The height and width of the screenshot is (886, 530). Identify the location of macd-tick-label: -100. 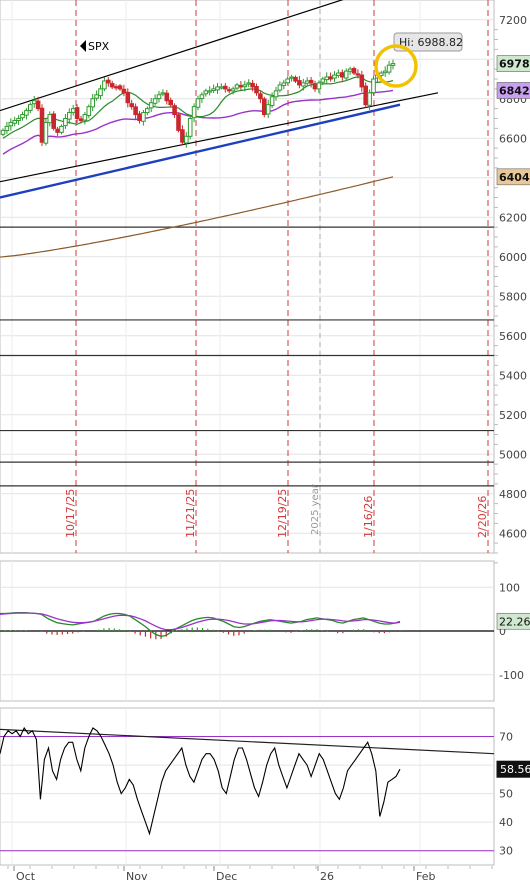
(511, 675).